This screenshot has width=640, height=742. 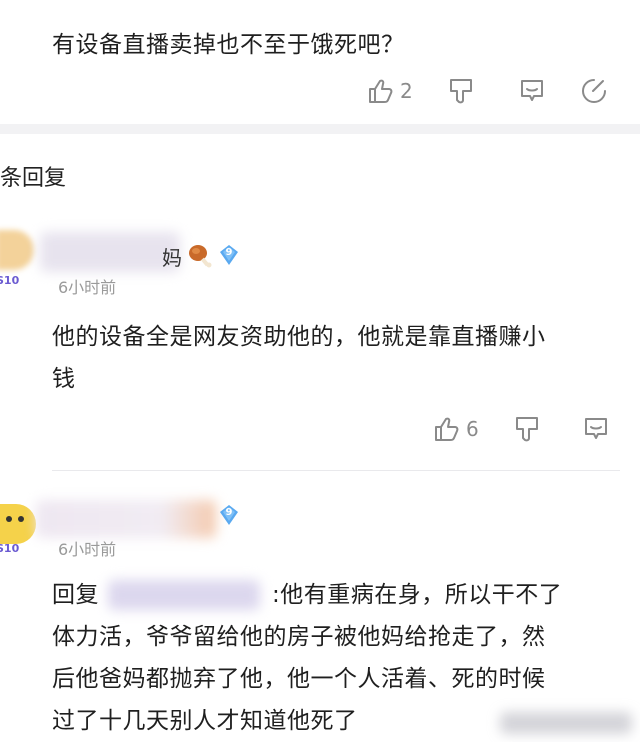 I want to click on reply1-username-suffix: 妈, so click(x=172, y=256).